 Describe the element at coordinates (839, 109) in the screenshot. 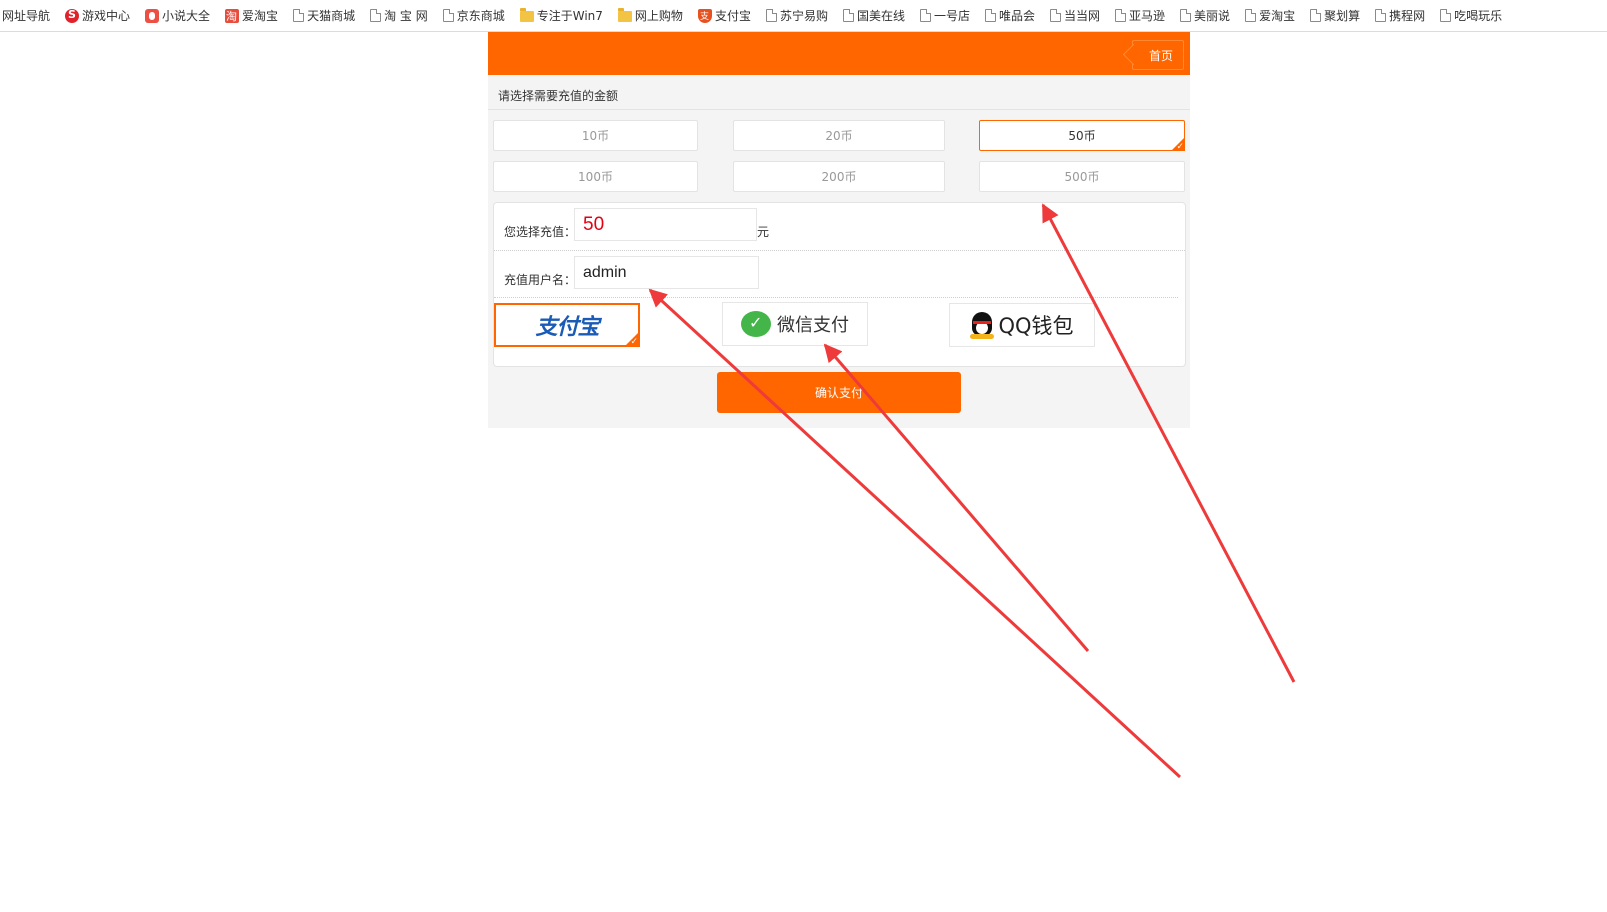

I see `divider` at that location.